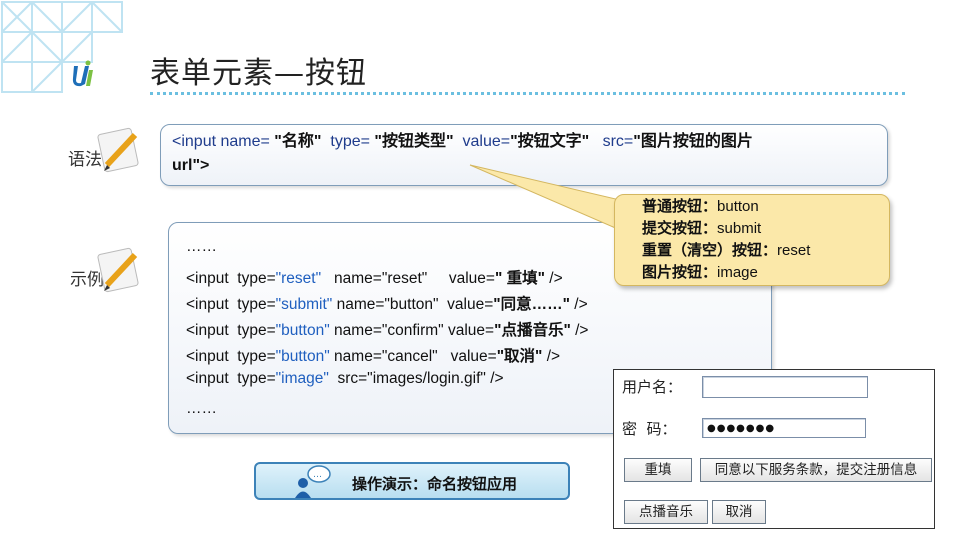  What do you see at coordinates (223, 141) in the screenshot?
I see `syntax-prefix: <input name=` at bounding box center [223, 141].